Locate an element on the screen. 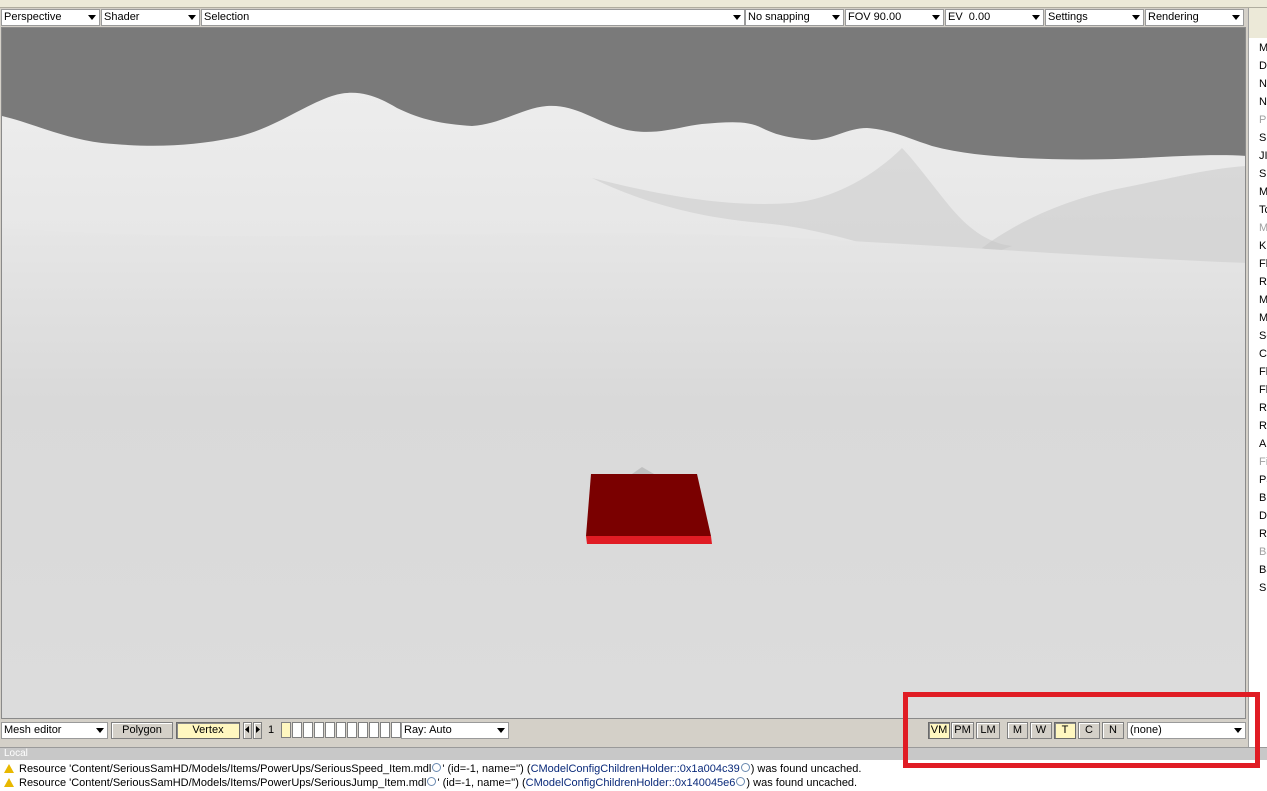  snapping-dropdown: No snapping is located at coordinates (794, 17).